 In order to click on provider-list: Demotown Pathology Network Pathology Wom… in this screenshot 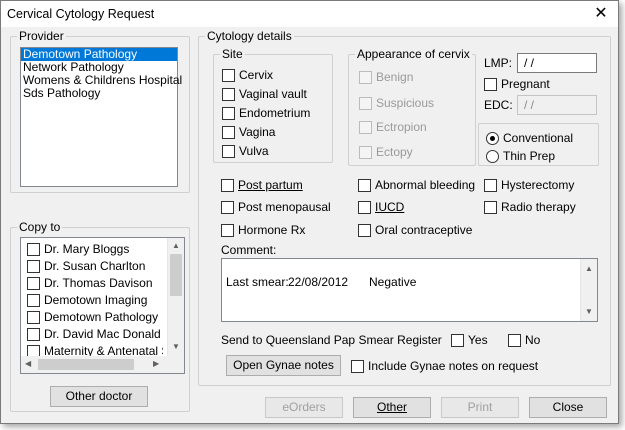, I will do `click(101, 117)`.